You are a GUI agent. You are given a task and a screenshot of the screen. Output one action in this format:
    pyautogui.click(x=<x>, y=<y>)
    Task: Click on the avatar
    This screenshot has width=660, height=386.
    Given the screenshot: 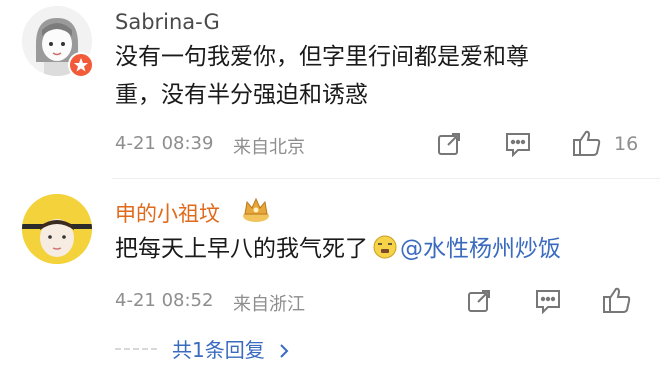 What is the action you would take?
    pyautogui.click(x=57, y=229)
    